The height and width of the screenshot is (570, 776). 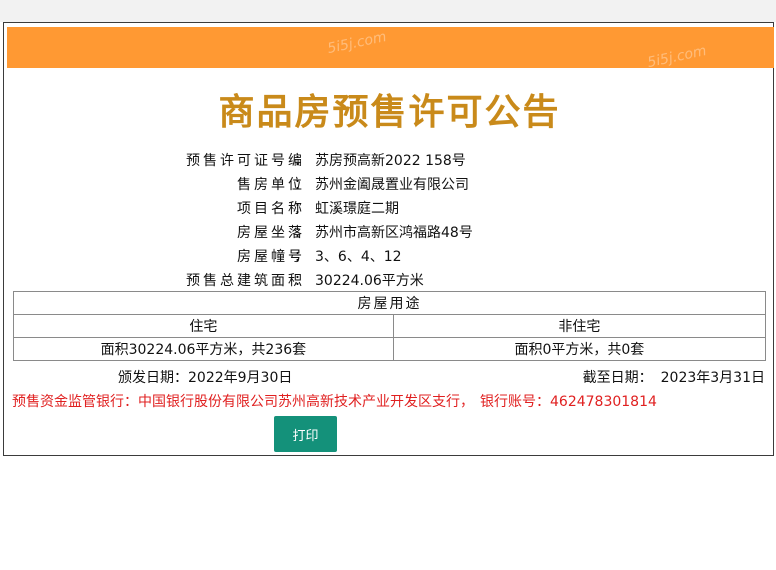 I want to click on header-bar: 5i5j.com 5i5j.com, so click(x=390, y=49).